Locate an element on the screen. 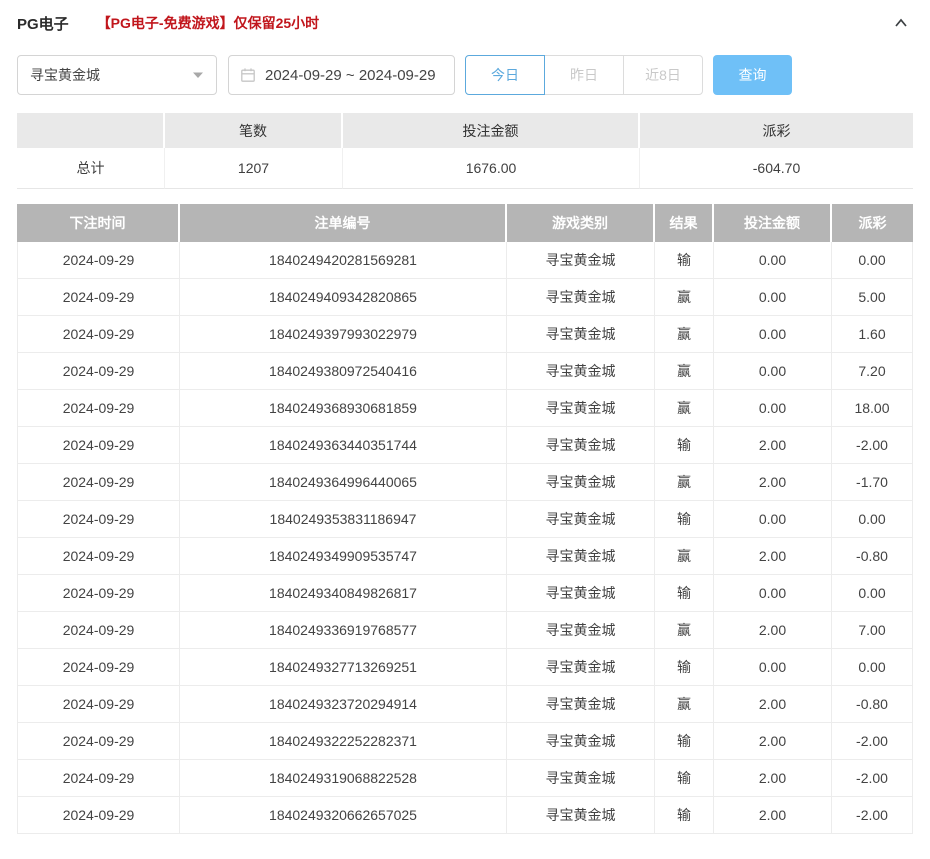  cell-bet-id: 1840249327713269251 is located at coordinates (343, 667).